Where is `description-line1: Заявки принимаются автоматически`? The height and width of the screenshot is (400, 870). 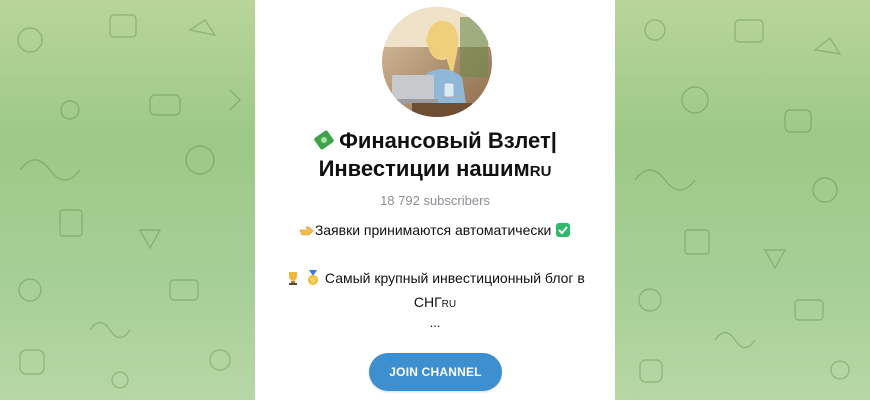
description-line1: Заявки принимаются автоматически is located at coordinates (435, 230).